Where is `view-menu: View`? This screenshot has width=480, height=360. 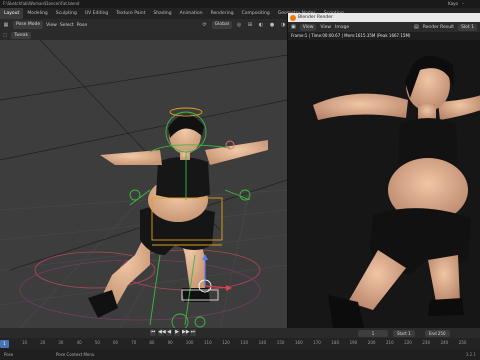 view-menu: View is located at coordinates (51, 25).